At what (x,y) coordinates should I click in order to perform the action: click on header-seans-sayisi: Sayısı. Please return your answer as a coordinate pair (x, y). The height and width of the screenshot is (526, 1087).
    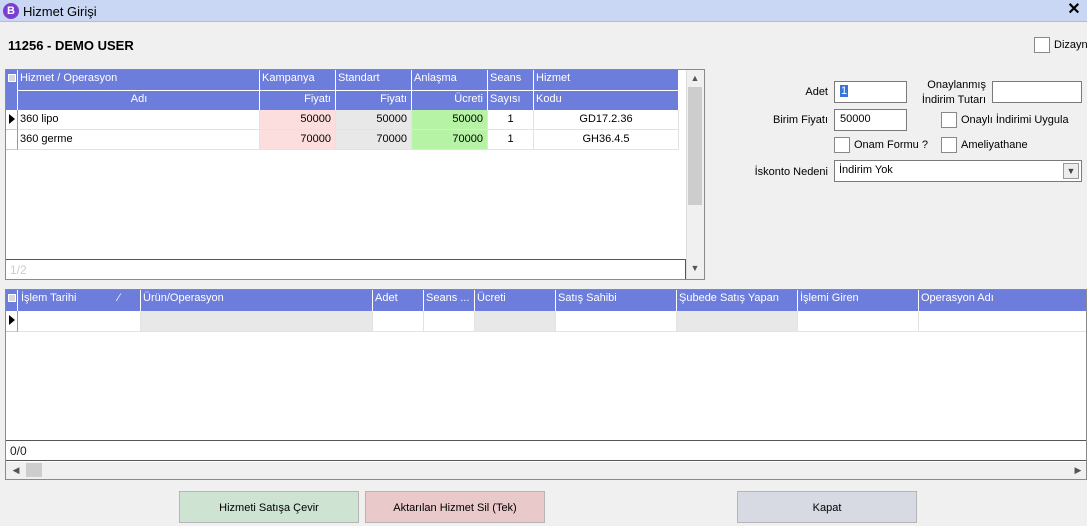
    Looking at the image, I should click on (511, 100).